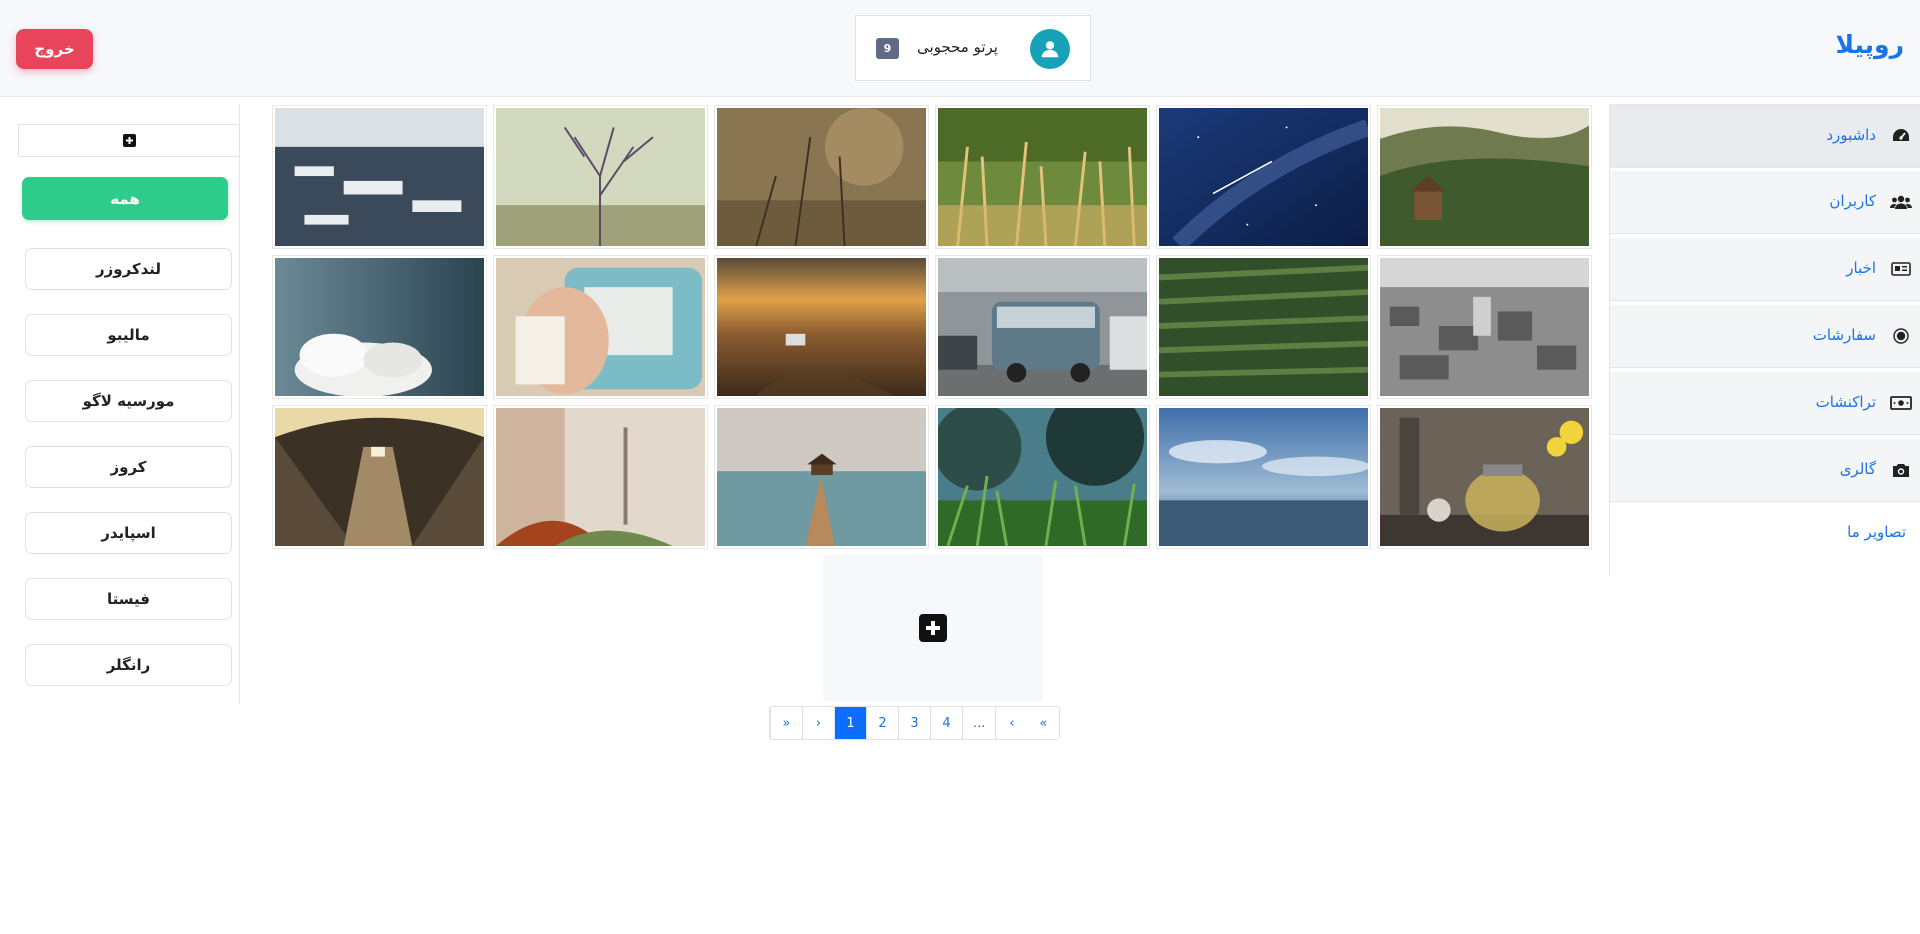 The image size is (1920, 934). What do you see at coordinates (1851, 135) in the screenshot?
I see `sidebar-item-label: داشبورد` at bounding box center [1851, 135].